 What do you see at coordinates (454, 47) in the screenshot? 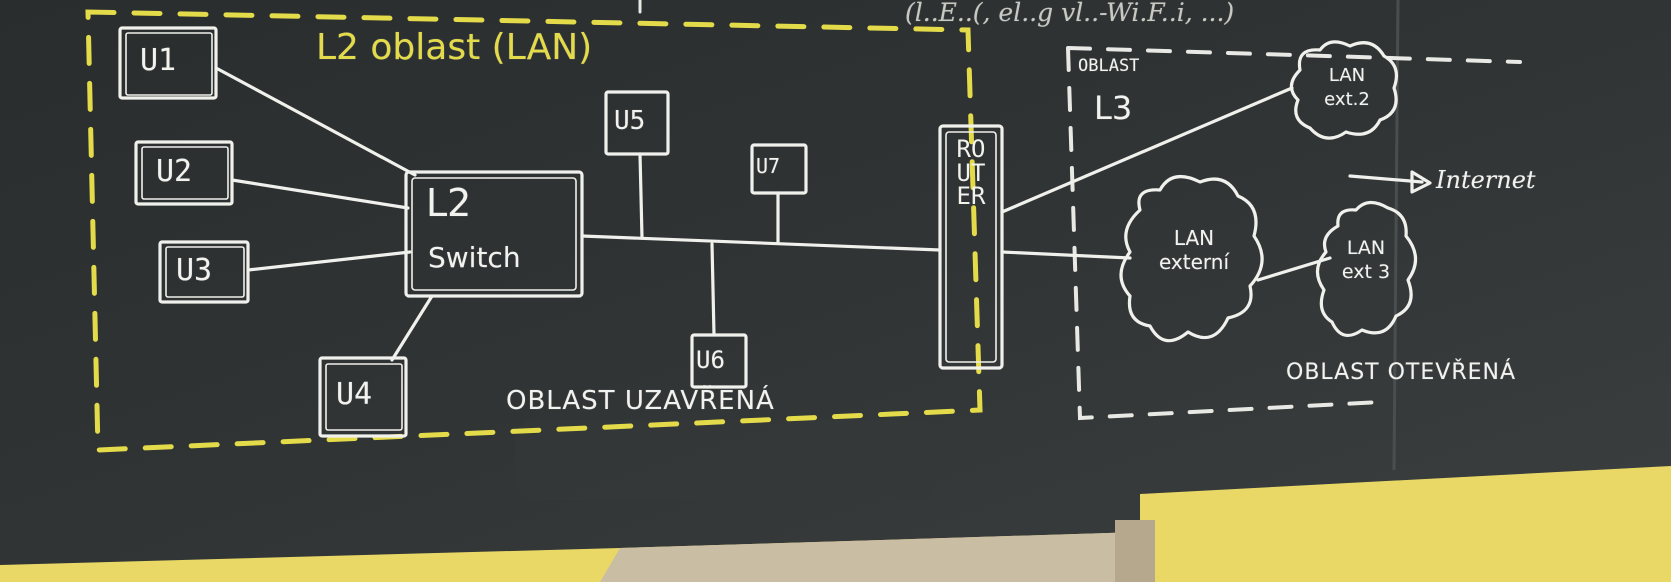
I see `l2-region-title: L2 oblast (LAN)` at bounding box center [454, 47].